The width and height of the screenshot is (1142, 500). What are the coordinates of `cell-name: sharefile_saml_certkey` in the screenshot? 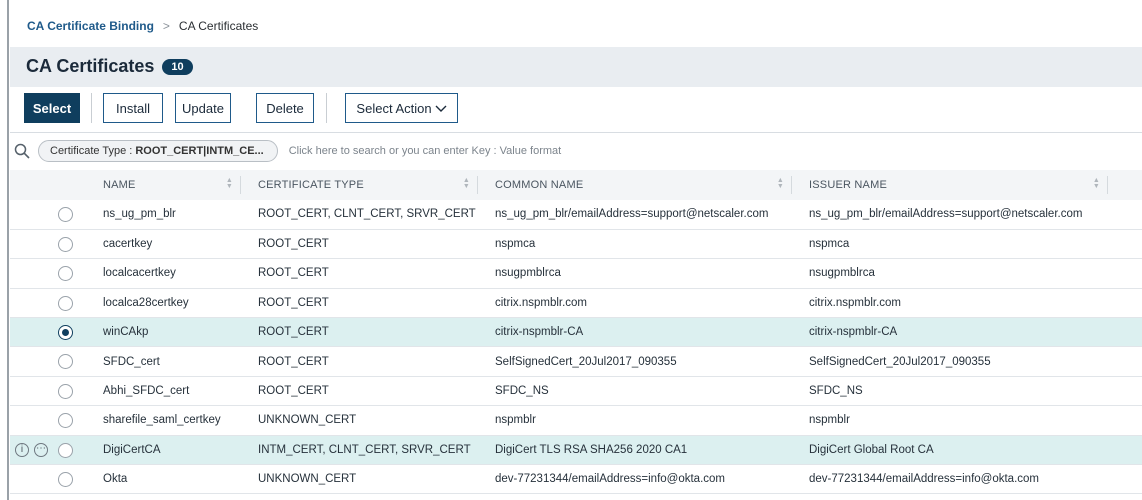 It's located at (163, 420).